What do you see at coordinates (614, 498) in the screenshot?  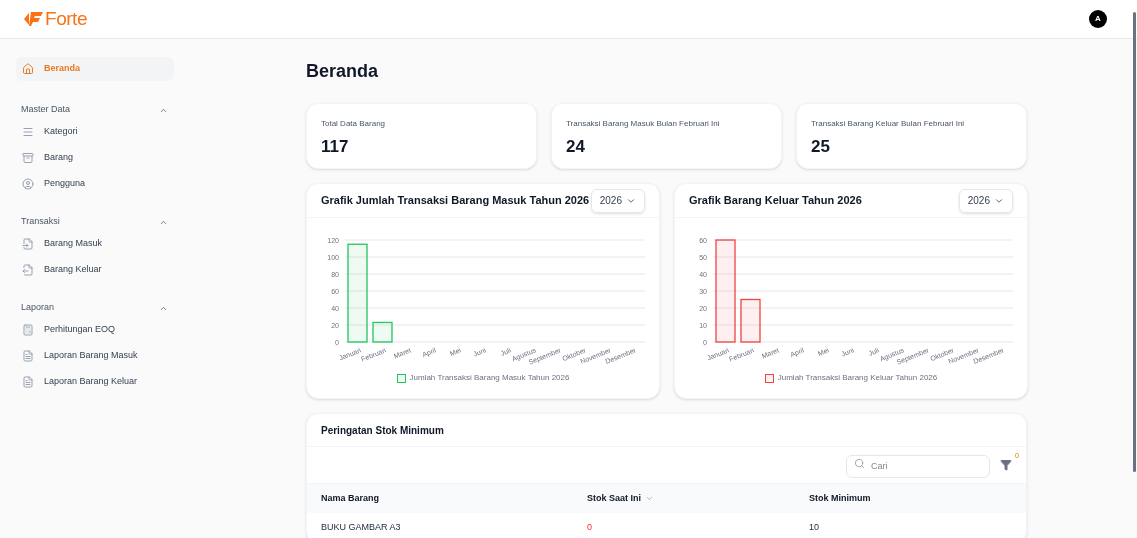 I see `column-header: Stok Saat Ini` at bounding box center [614, 498].